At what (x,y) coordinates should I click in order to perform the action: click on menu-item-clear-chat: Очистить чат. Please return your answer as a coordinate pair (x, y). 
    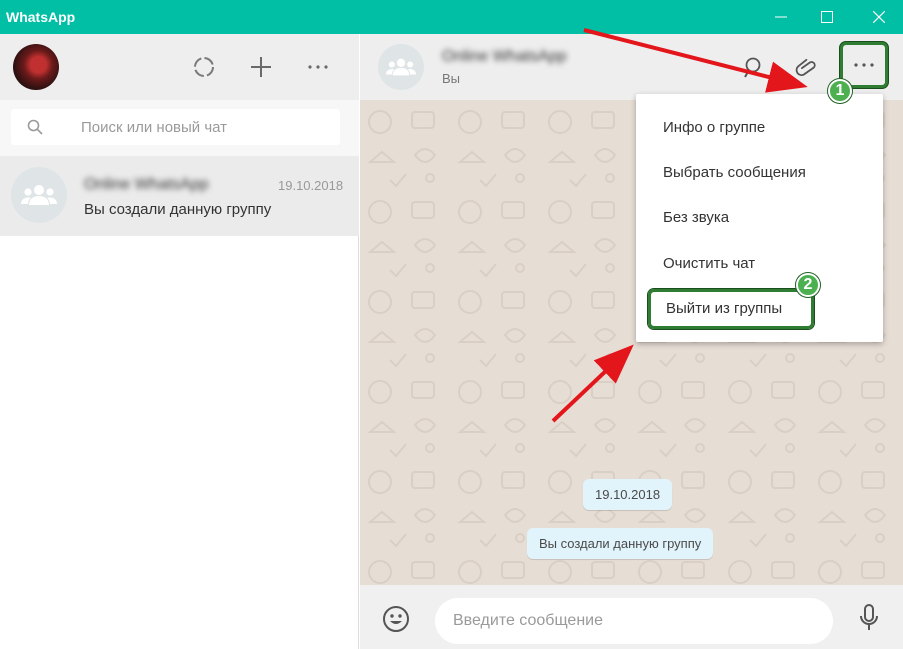
    Looking at the image, I should click on (759, 264).